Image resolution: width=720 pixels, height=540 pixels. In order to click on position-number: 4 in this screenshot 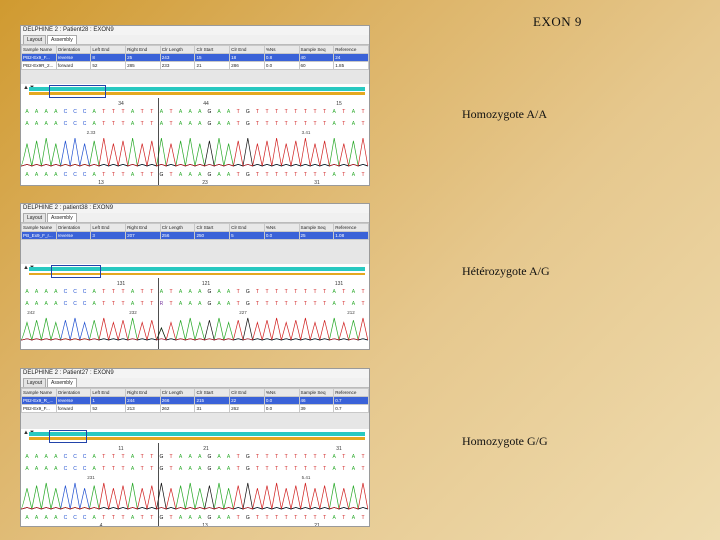, I will do `click(101, 525)`.